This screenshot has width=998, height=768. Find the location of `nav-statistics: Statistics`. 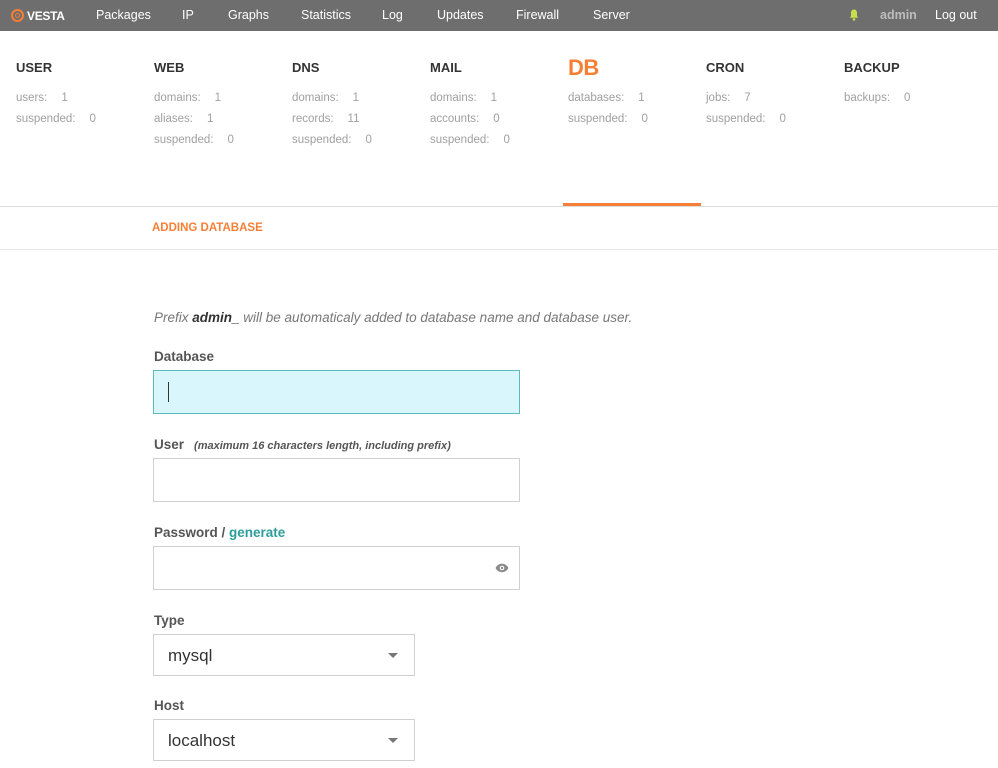

nav-statistics: Statistics is located at coordinates (326, 15).